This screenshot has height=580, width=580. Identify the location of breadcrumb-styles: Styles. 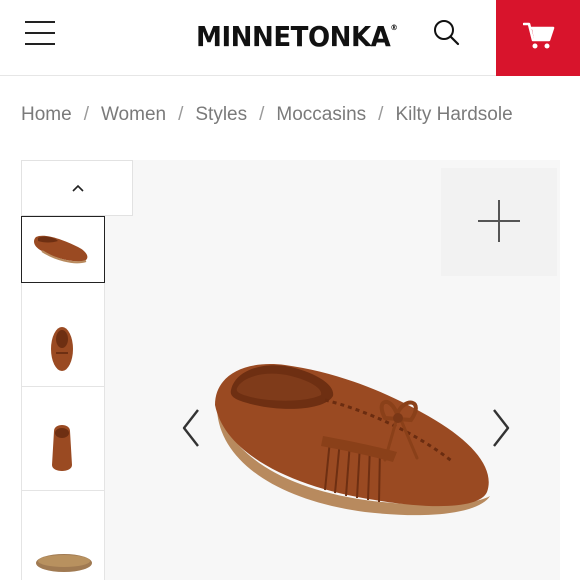
(221, 114).